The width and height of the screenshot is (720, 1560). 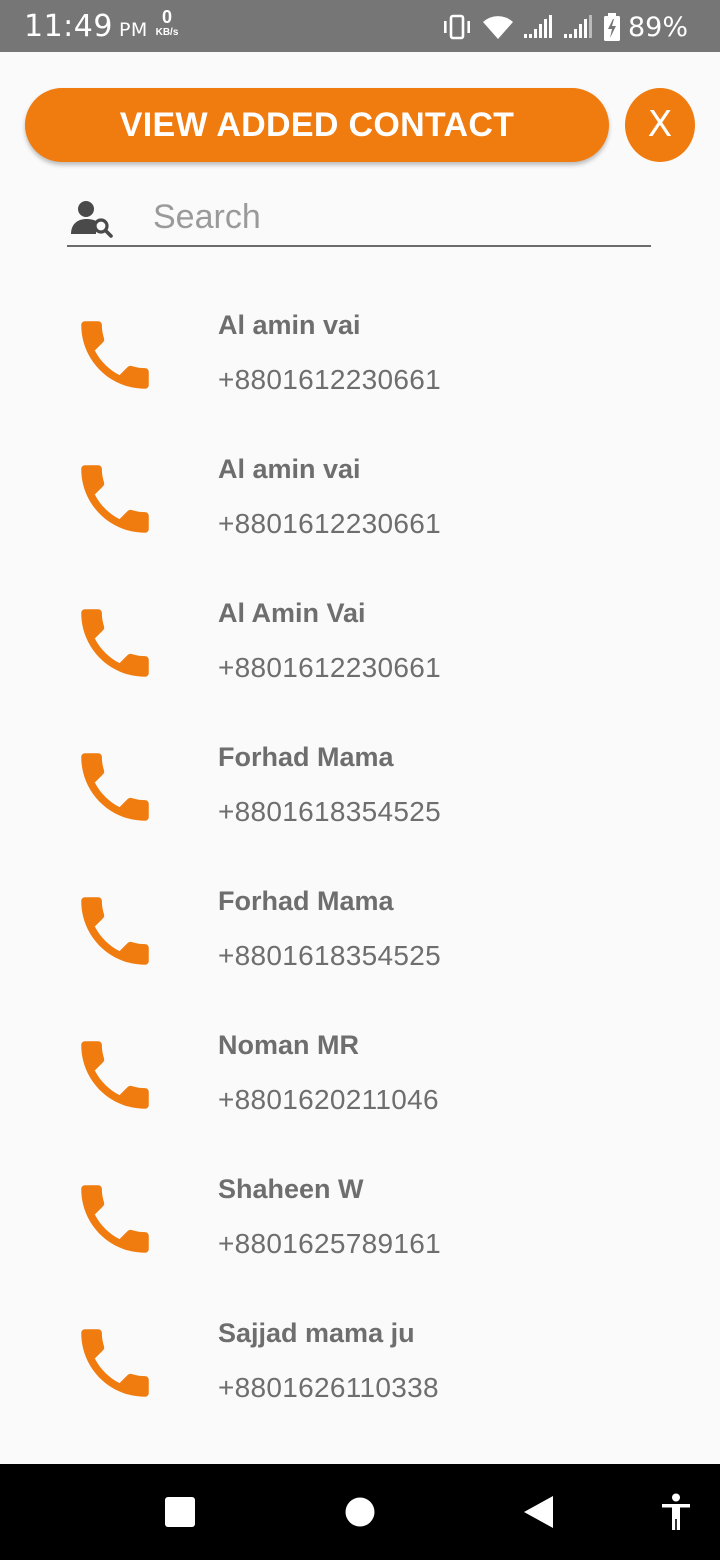 I want to click on view-added-contact-button: VIEW ADDED CONTACT, so click(x=317, y=125).